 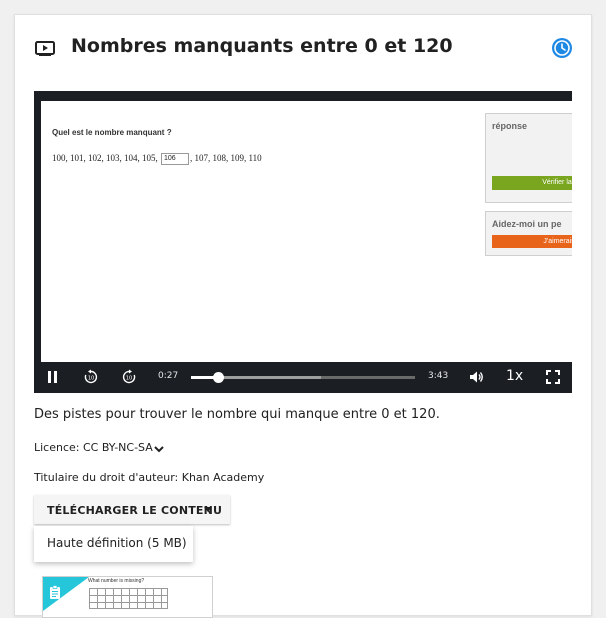 I want to click on forward-10-icon: 10, so click(x=129, y=377).